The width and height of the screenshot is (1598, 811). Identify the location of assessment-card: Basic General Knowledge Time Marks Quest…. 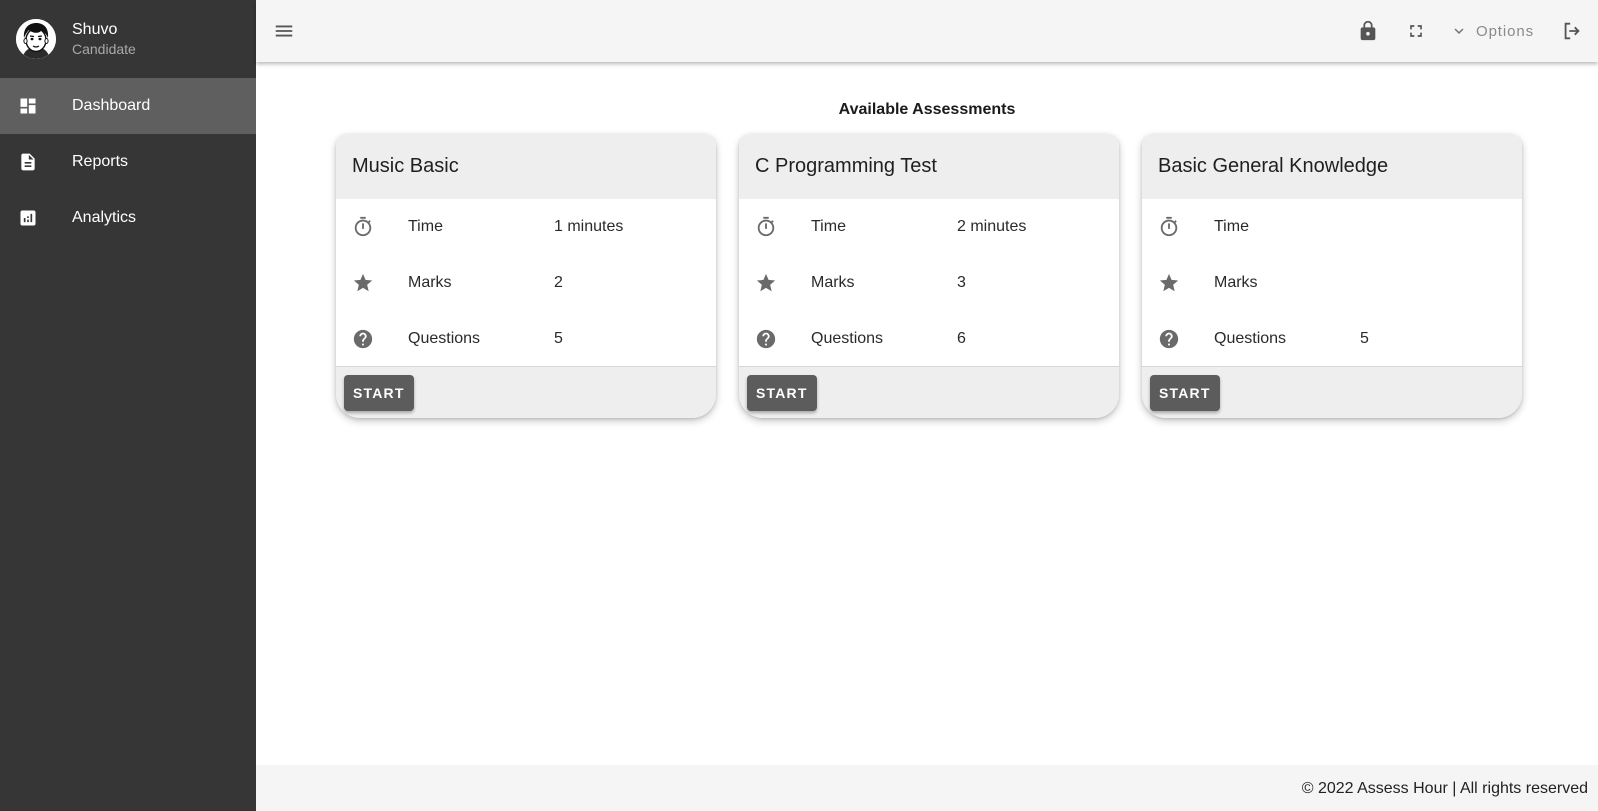
(1332, 276).